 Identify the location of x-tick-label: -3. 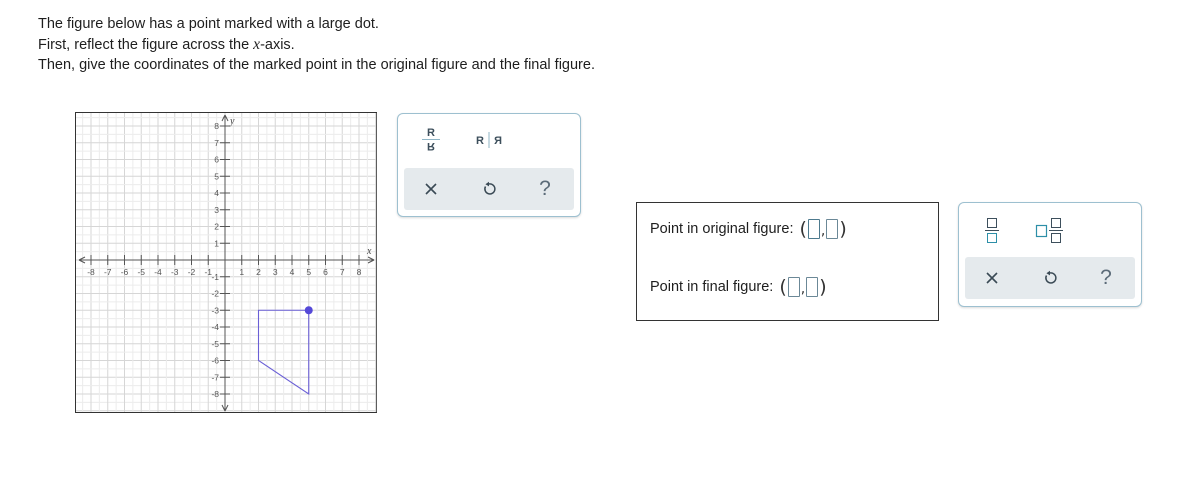
(175, 272).